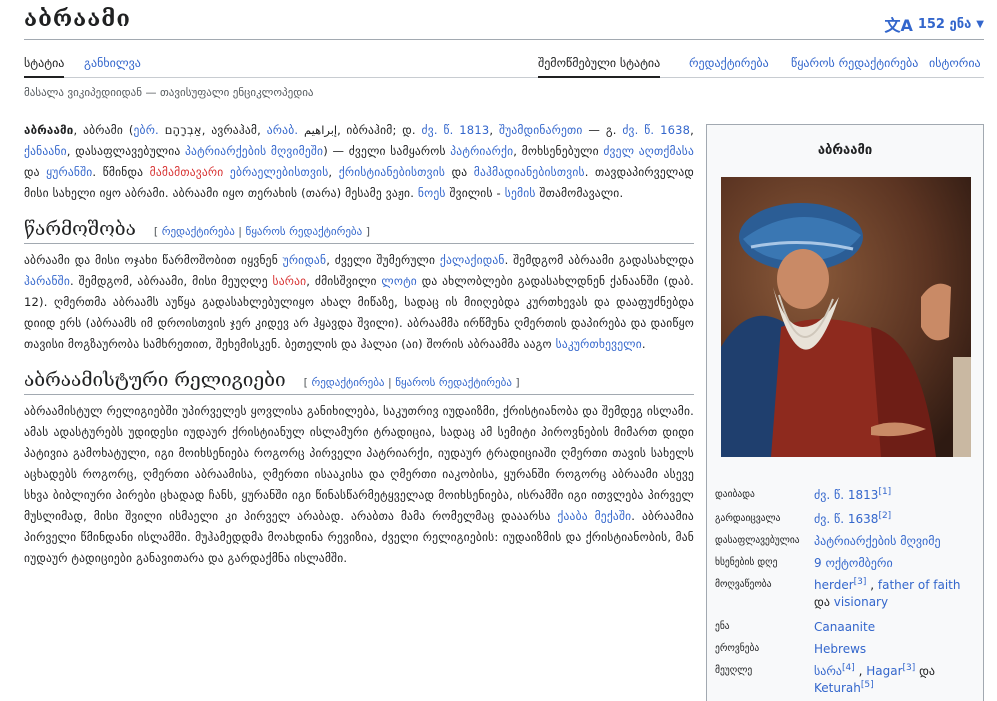 The image size is (997, 701). I want to click on occupation-visionary-link: visionary, so click(861, 602).